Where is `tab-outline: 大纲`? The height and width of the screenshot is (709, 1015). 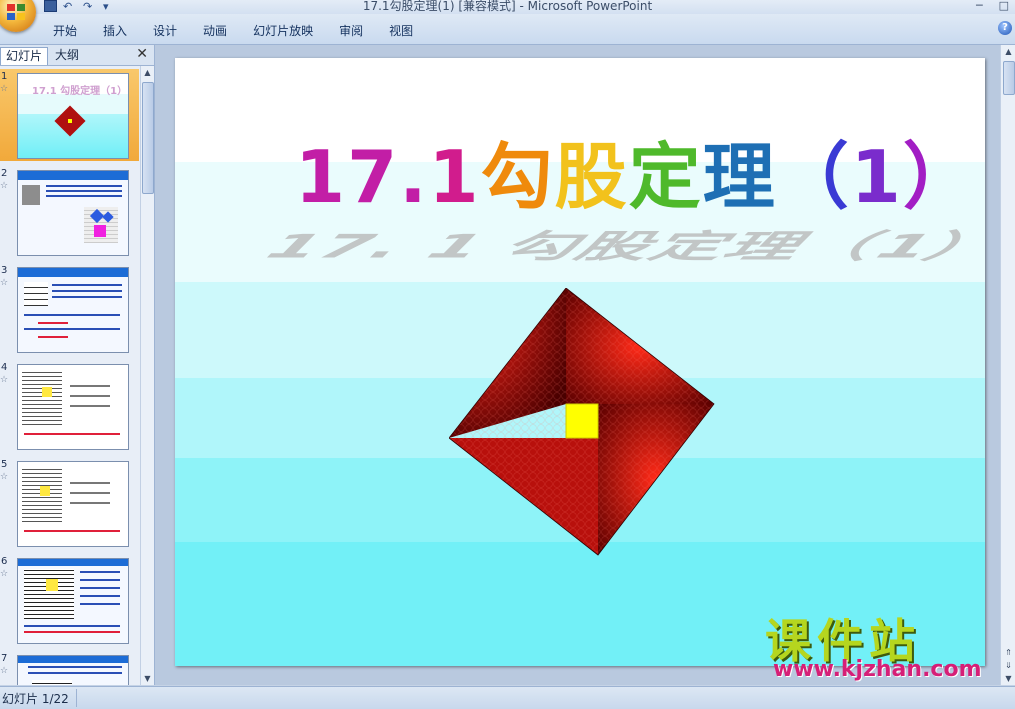 tab-outline: 大纲 is located at coordinates (67, 55).